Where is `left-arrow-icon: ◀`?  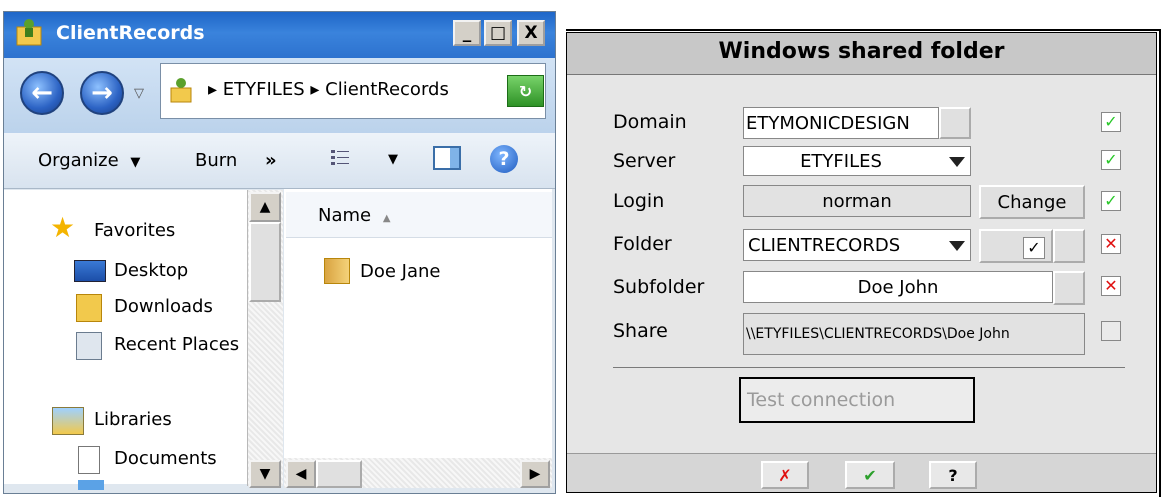
left-arrow-icon: ◀ is located at coordinates (301, 474).